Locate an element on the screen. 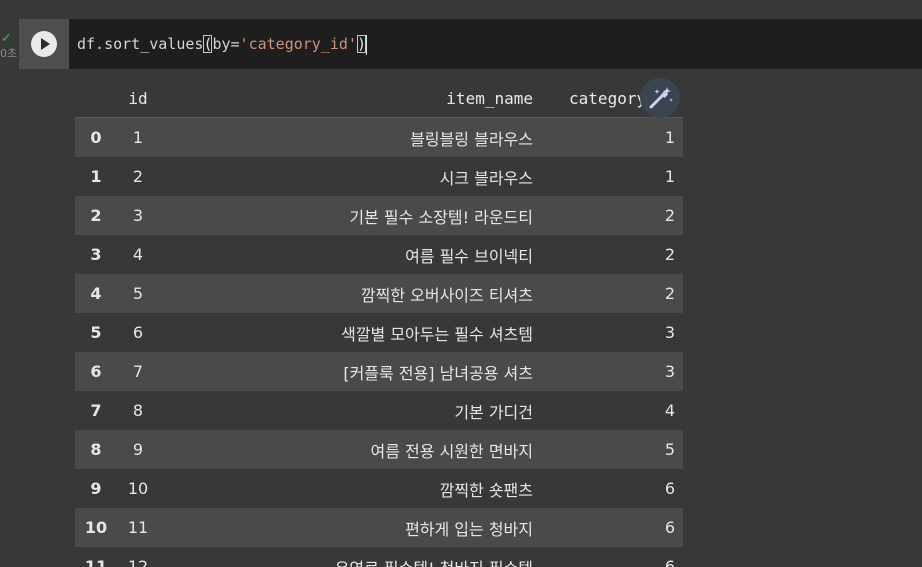 The image size is (922, 567). column-header-id: id is located at coordinates (138, 98).